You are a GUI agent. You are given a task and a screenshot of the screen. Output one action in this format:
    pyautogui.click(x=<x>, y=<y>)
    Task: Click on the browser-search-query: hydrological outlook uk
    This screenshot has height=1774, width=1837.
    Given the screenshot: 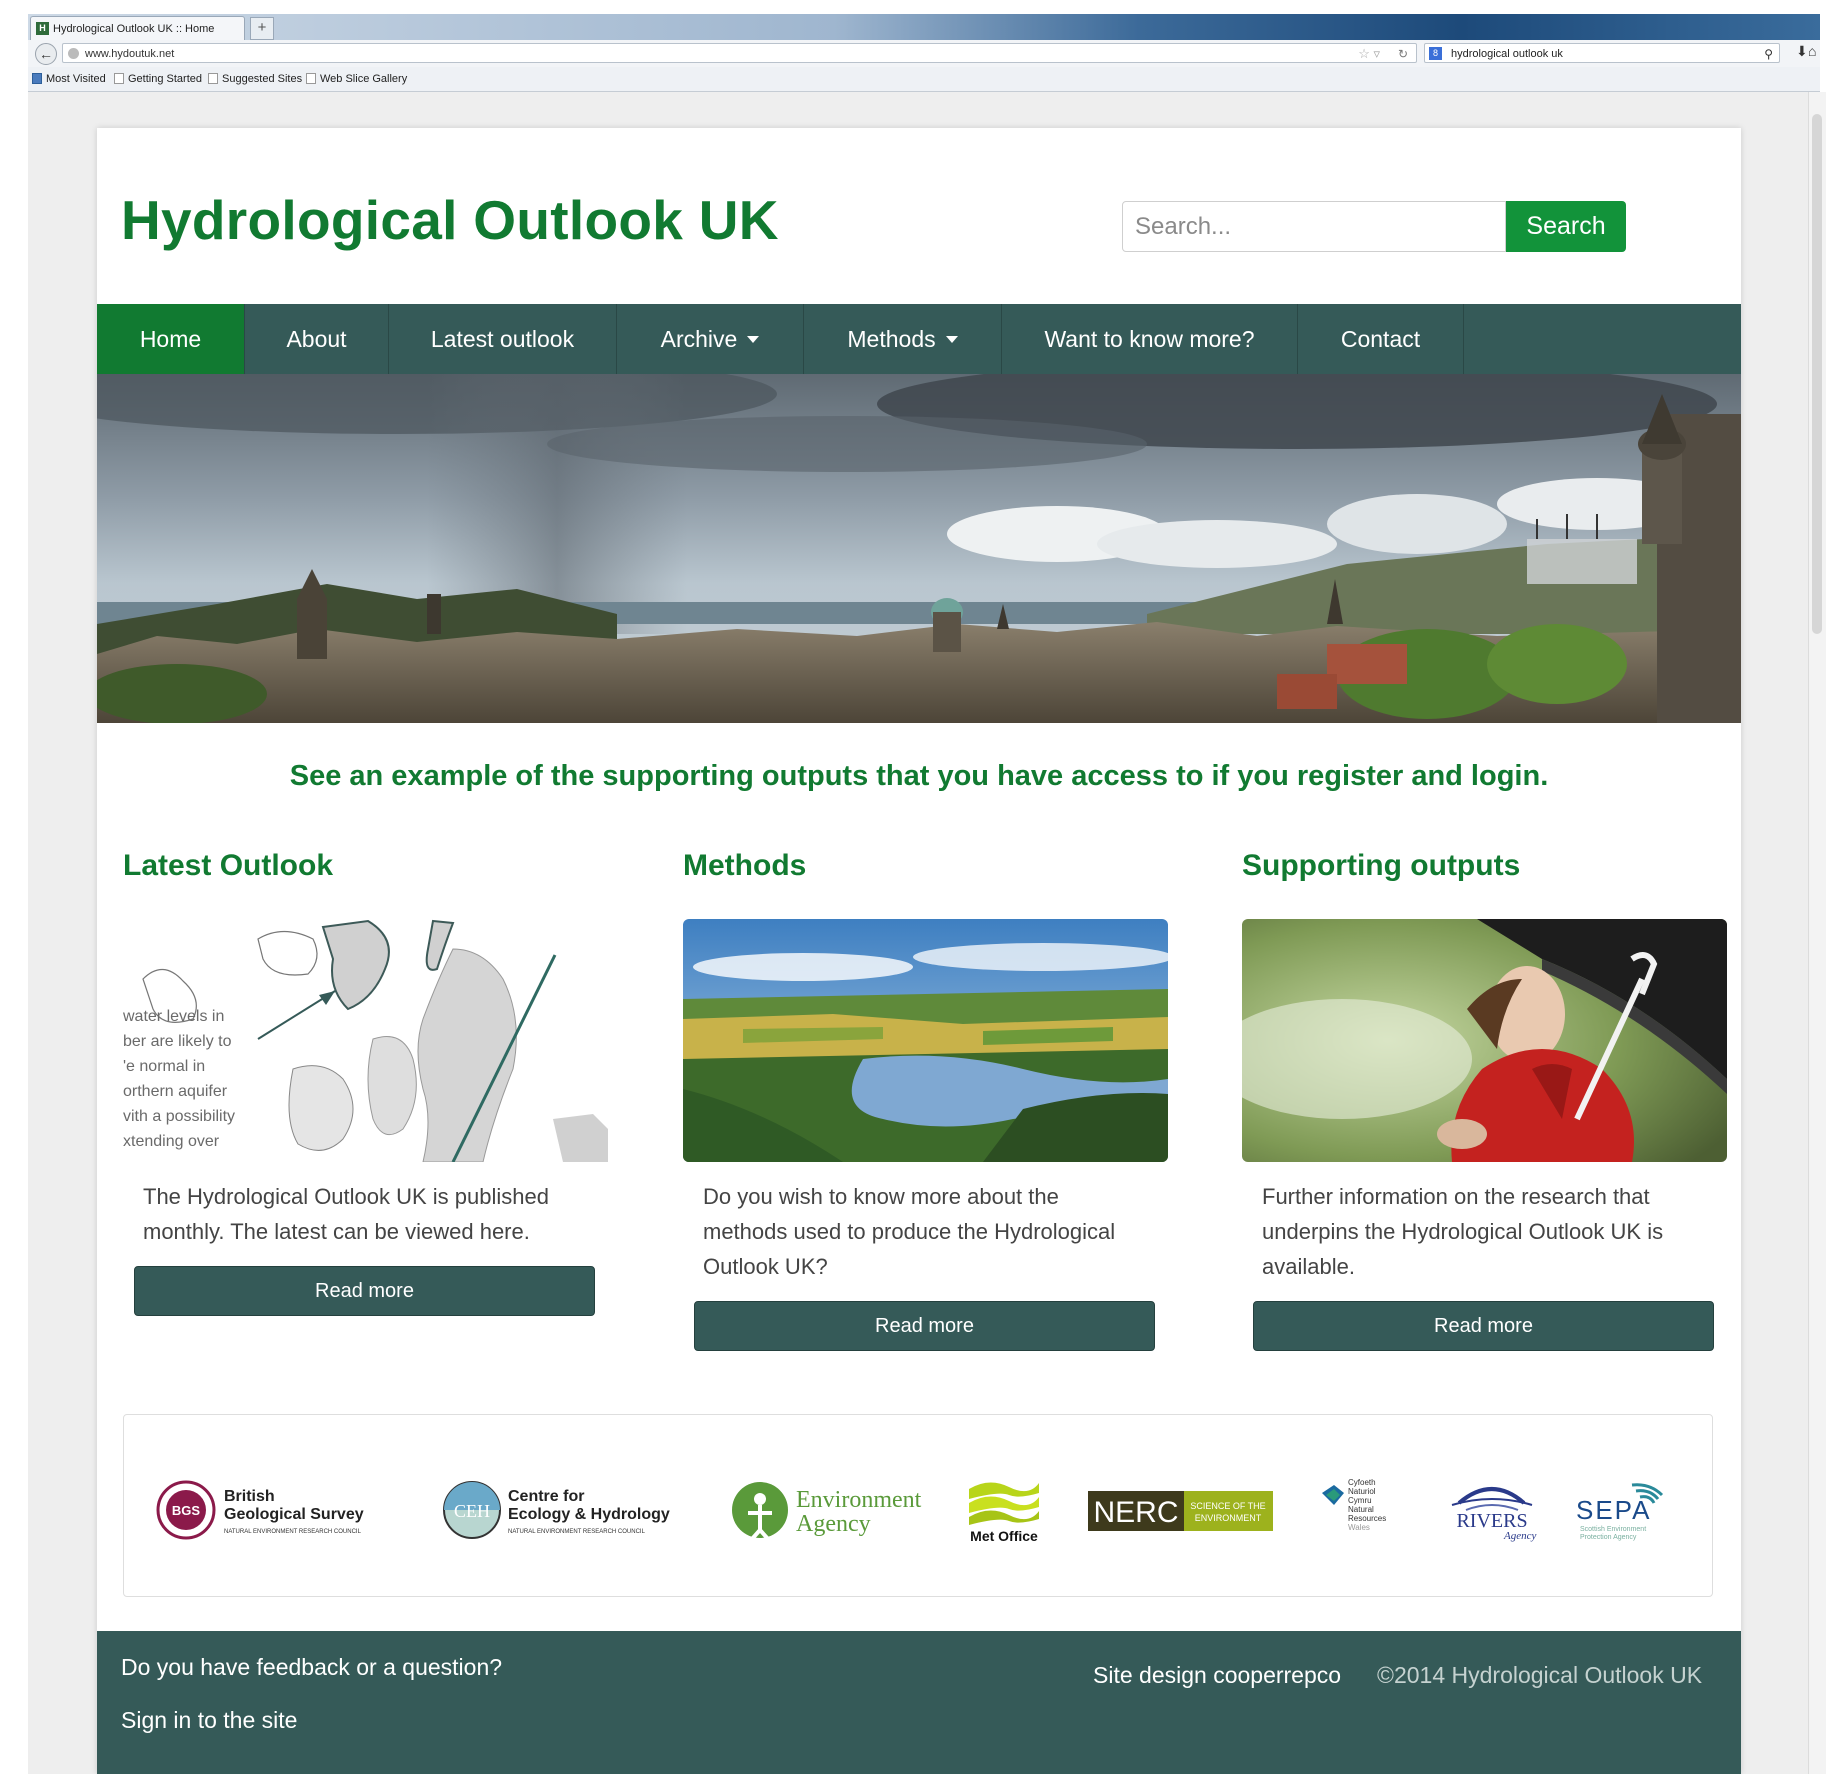 What is the action you would take?
    pyautogui.click(x=1507, y=54)
    